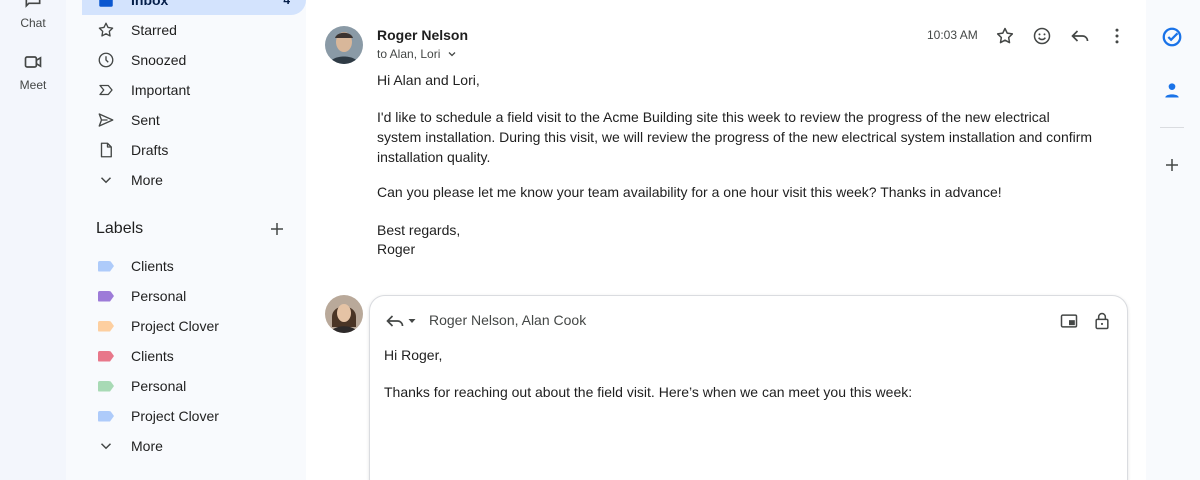  What do you see at coordinates (154, 30) in the screenshot?
I see `nav-item-label: Starred` at bounding box center [154, 30].